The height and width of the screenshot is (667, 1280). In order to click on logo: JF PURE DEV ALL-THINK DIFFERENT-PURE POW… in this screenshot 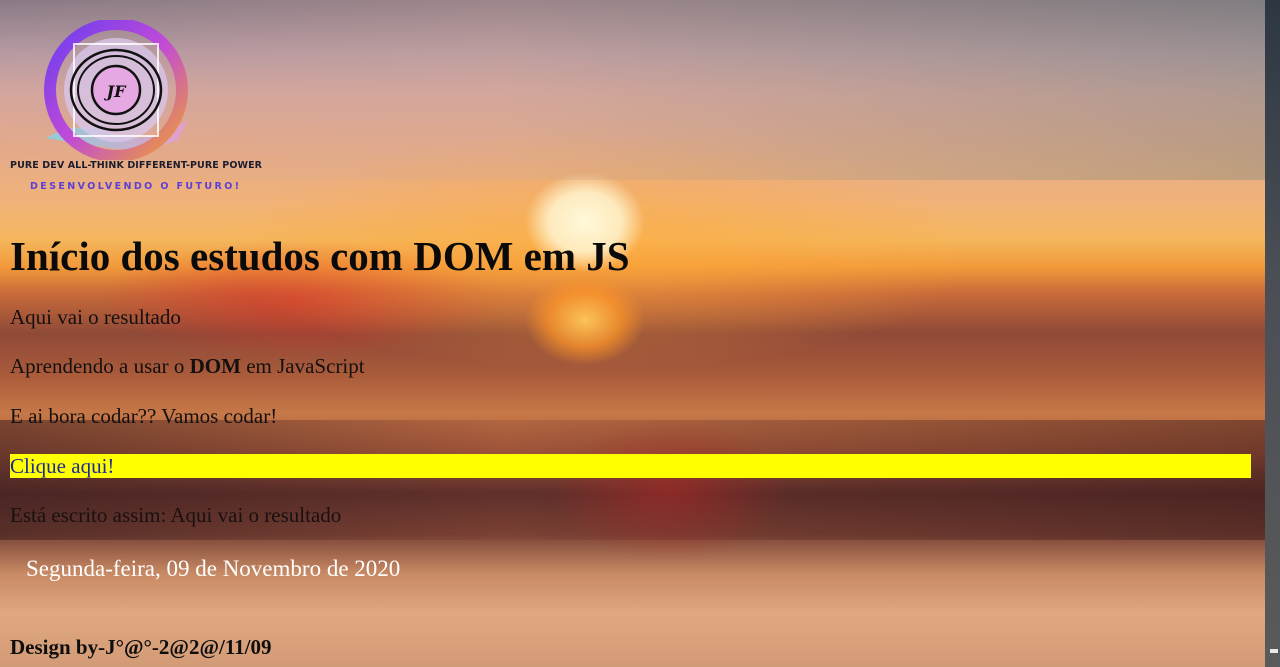, I will do `click(136, 109)`.